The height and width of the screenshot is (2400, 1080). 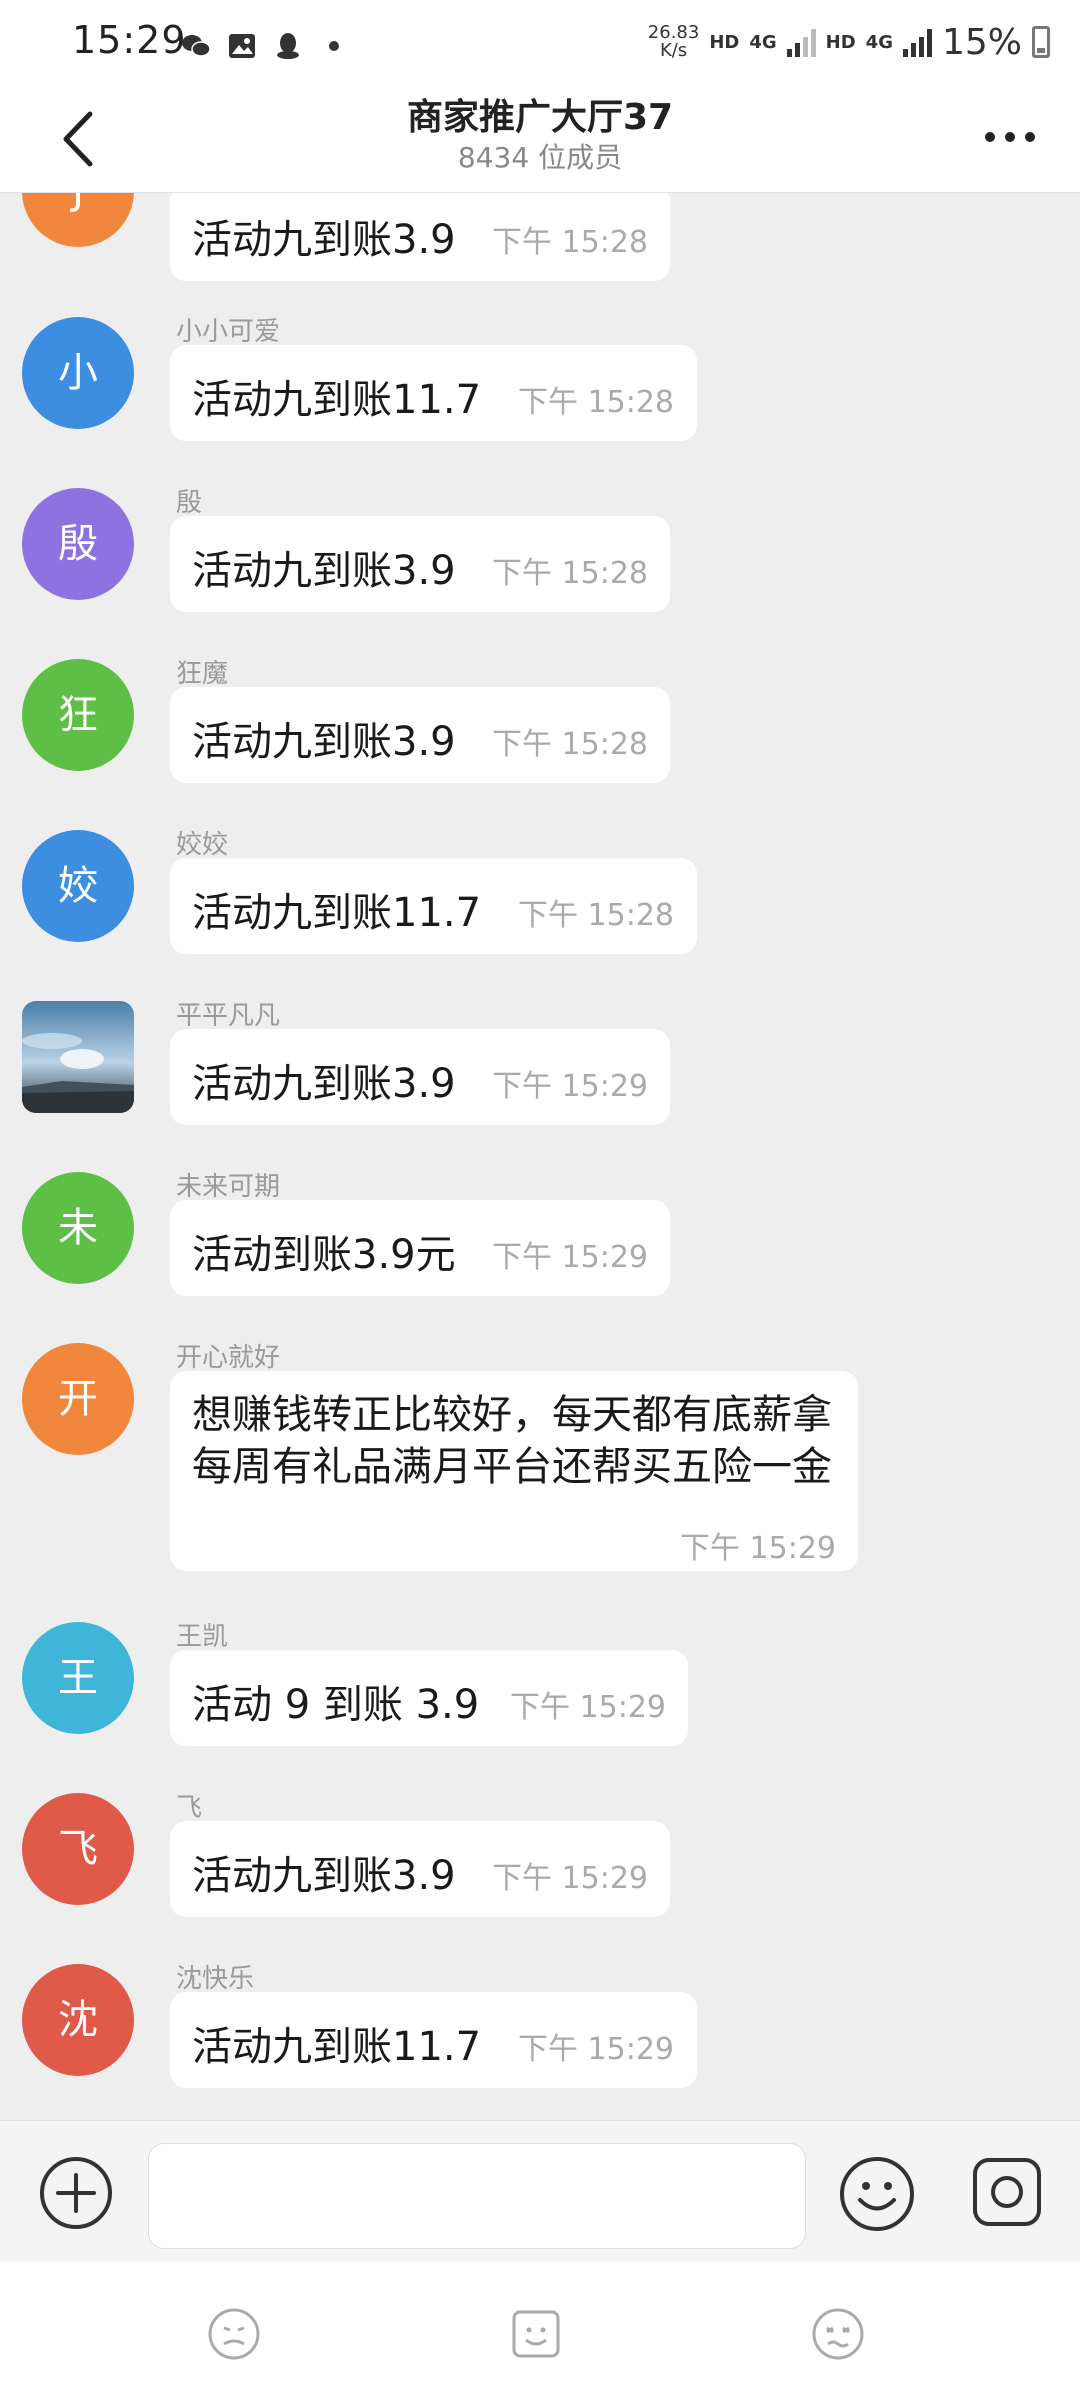 I want to click on status-bar: 15:29 26.83 K/s HD 4G HD 4G 15%, so click(x=540, y=42).